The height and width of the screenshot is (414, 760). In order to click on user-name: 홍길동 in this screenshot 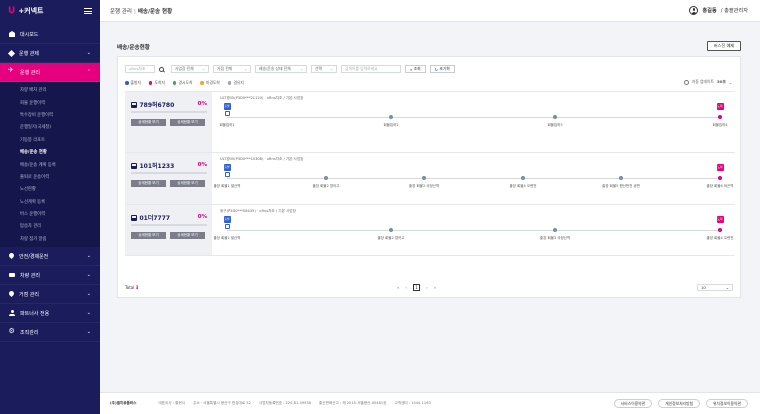, I will do `click(709, 11)`.